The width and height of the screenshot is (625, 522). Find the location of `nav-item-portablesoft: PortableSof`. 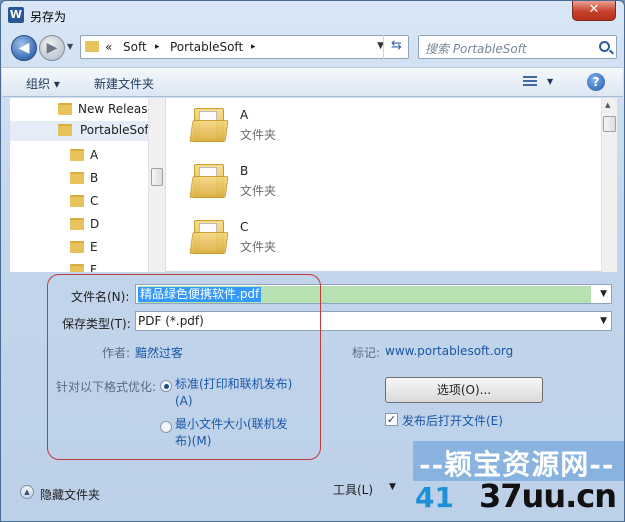

nav-item-portablesoft: PortableSof is located at coordinates (79, 131).